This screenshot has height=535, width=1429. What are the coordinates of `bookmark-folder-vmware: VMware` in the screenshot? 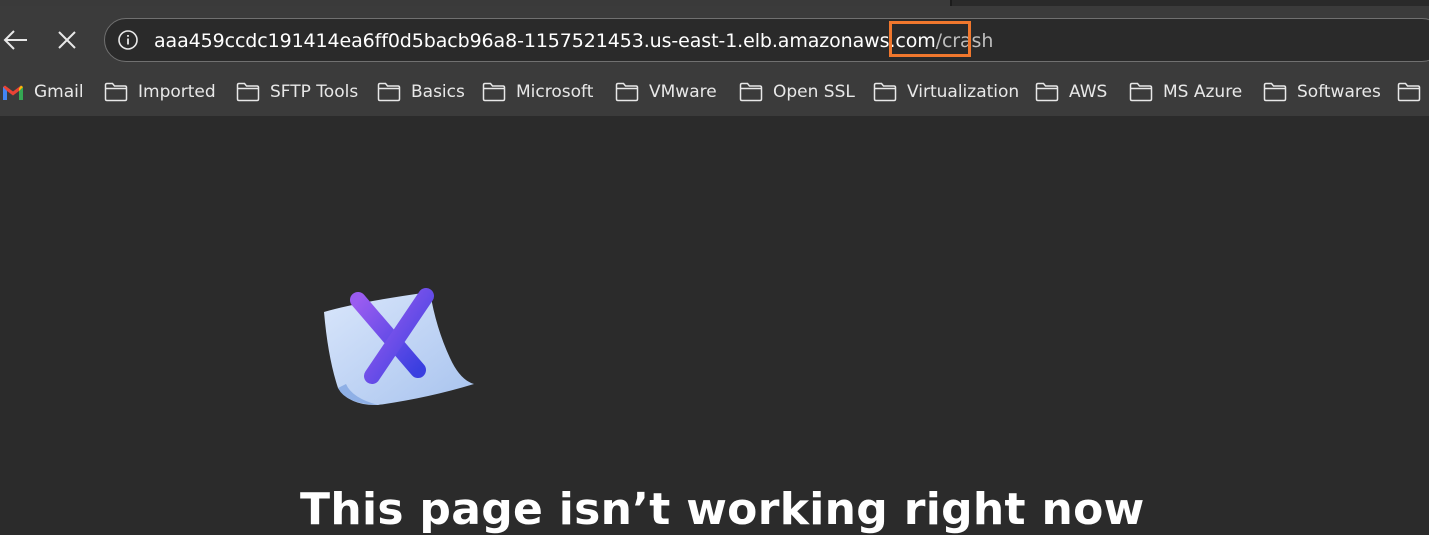 It's located at (666, 92).